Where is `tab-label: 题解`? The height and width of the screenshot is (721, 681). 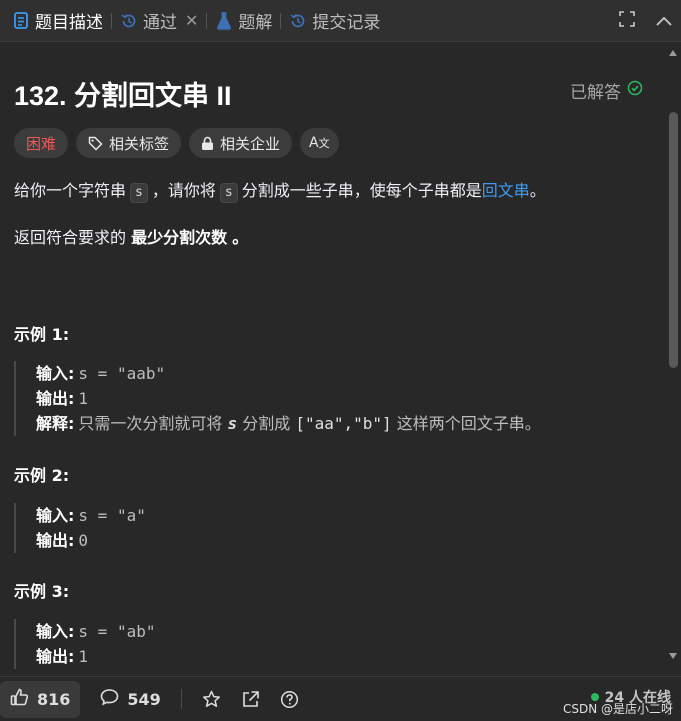 tab-label: 题解 is located at coordinates (255, 23).